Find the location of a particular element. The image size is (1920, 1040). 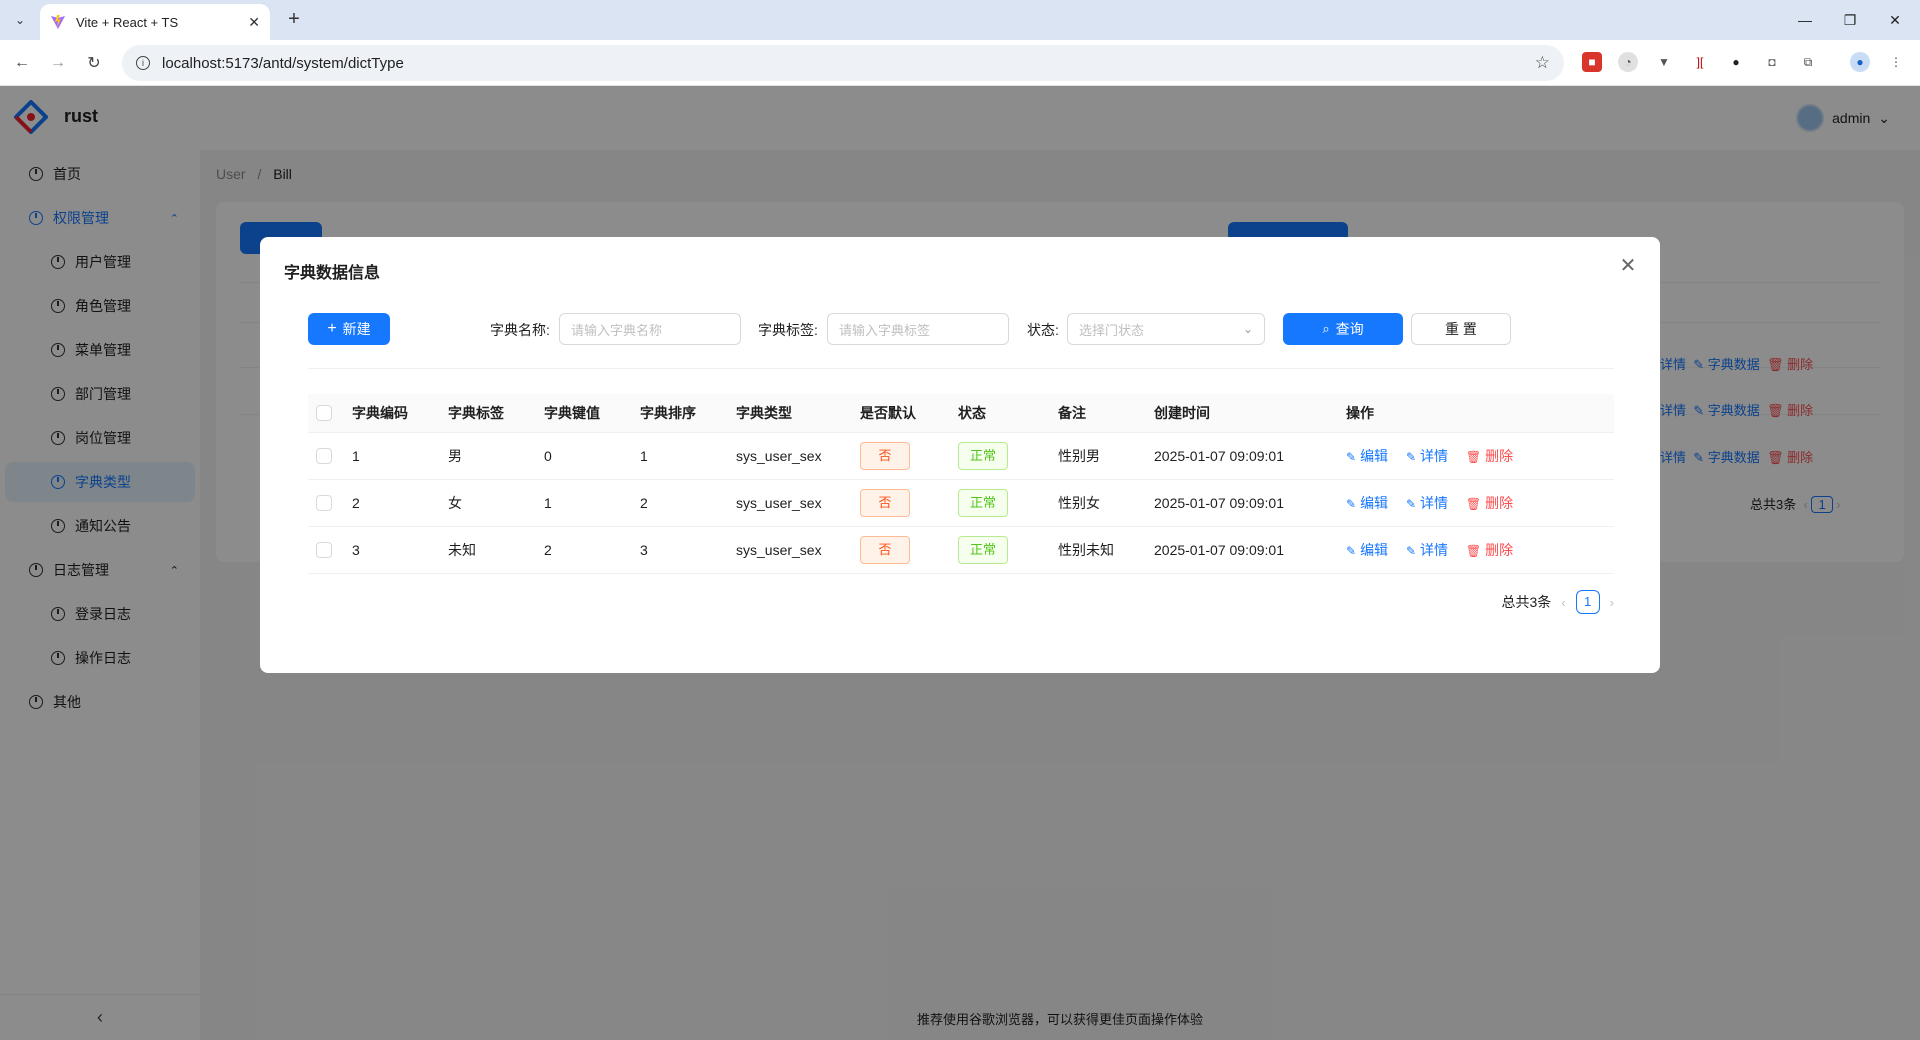

status-placeholder: 选择门状态 is located at coordinates (1112, 330).